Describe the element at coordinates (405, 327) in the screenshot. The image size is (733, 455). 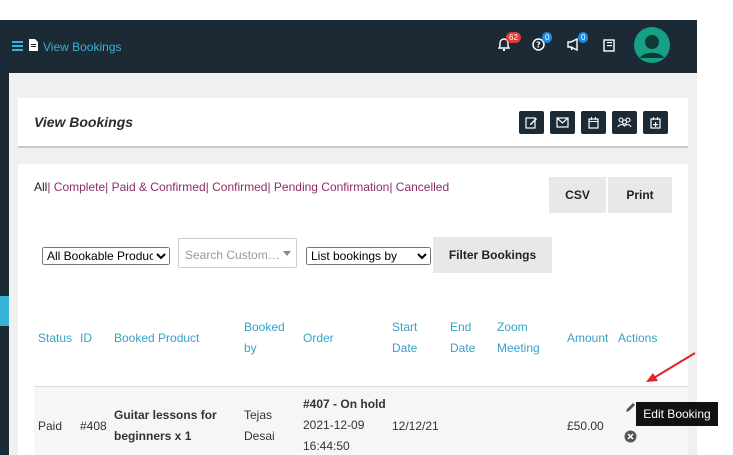
I see `col-start-line1: Start` at that location.